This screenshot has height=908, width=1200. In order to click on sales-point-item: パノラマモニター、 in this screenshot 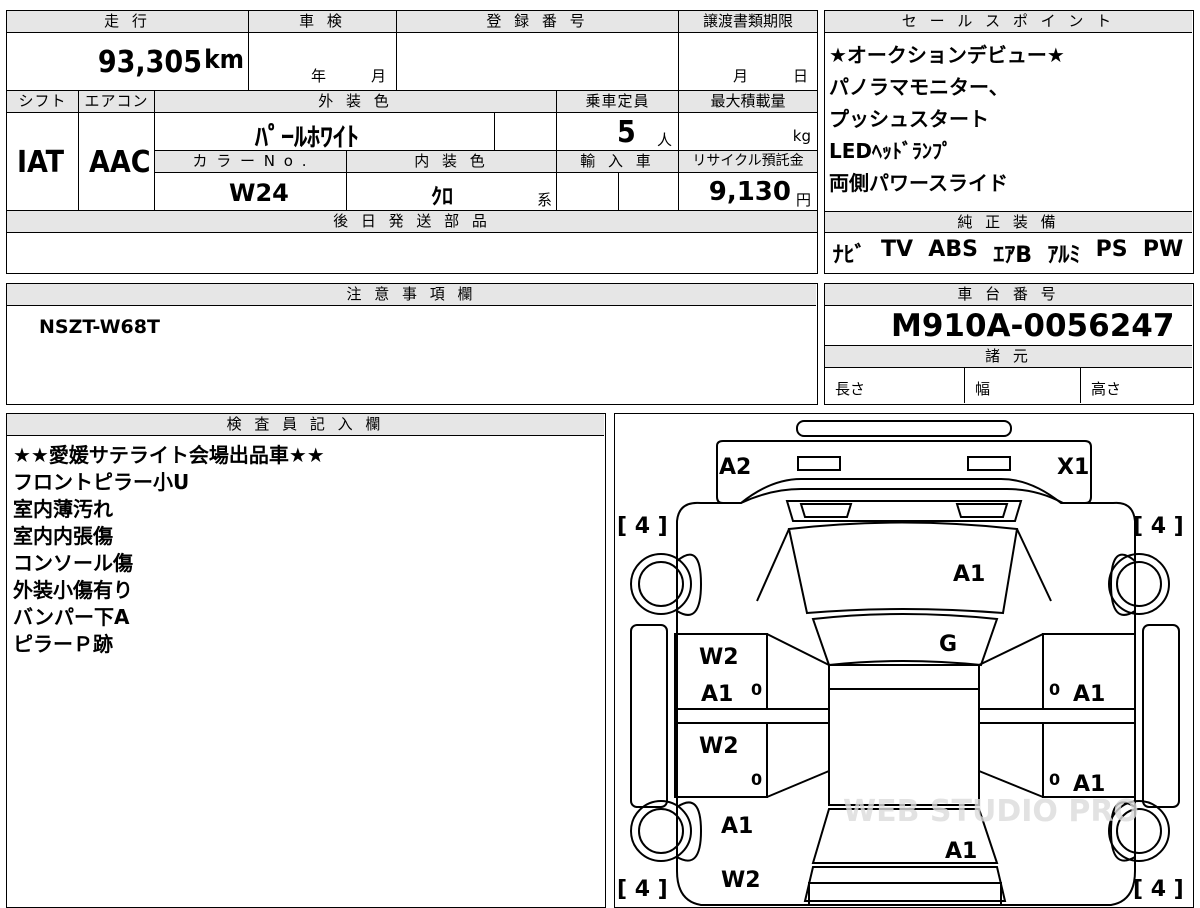, I will do `click(919, 87)`.